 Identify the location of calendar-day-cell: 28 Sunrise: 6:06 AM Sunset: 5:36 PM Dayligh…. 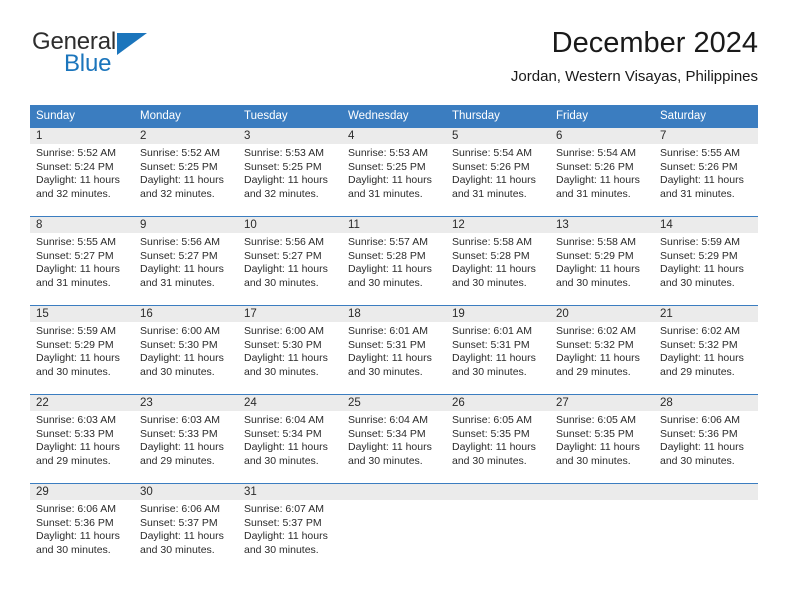
(706, 439).